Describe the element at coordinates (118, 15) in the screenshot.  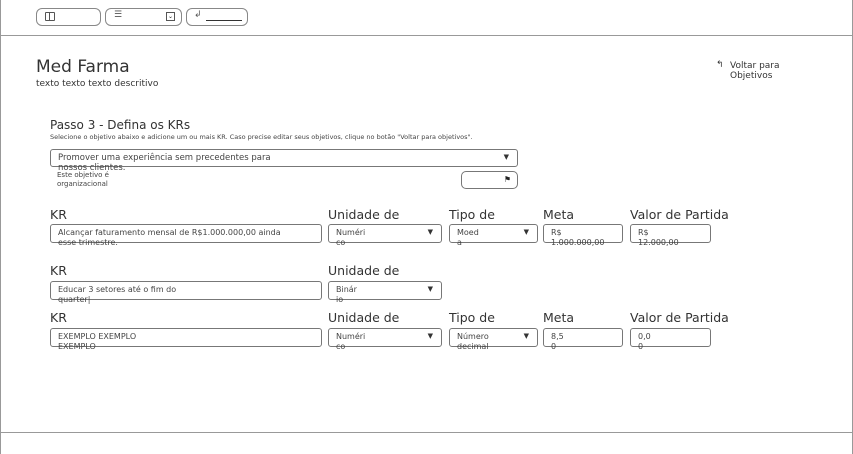
I see `list-icon: ☰` at that location.